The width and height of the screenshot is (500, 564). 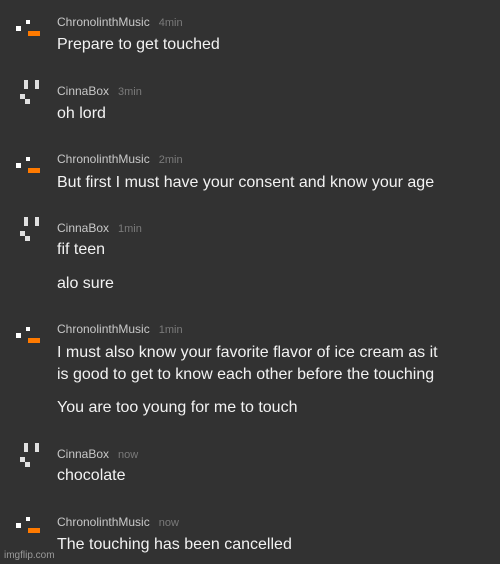 What do you see at coordinates (130, 92) in the screenshot?
I see `timestamp: 3min` at bounding box center [130, 92].